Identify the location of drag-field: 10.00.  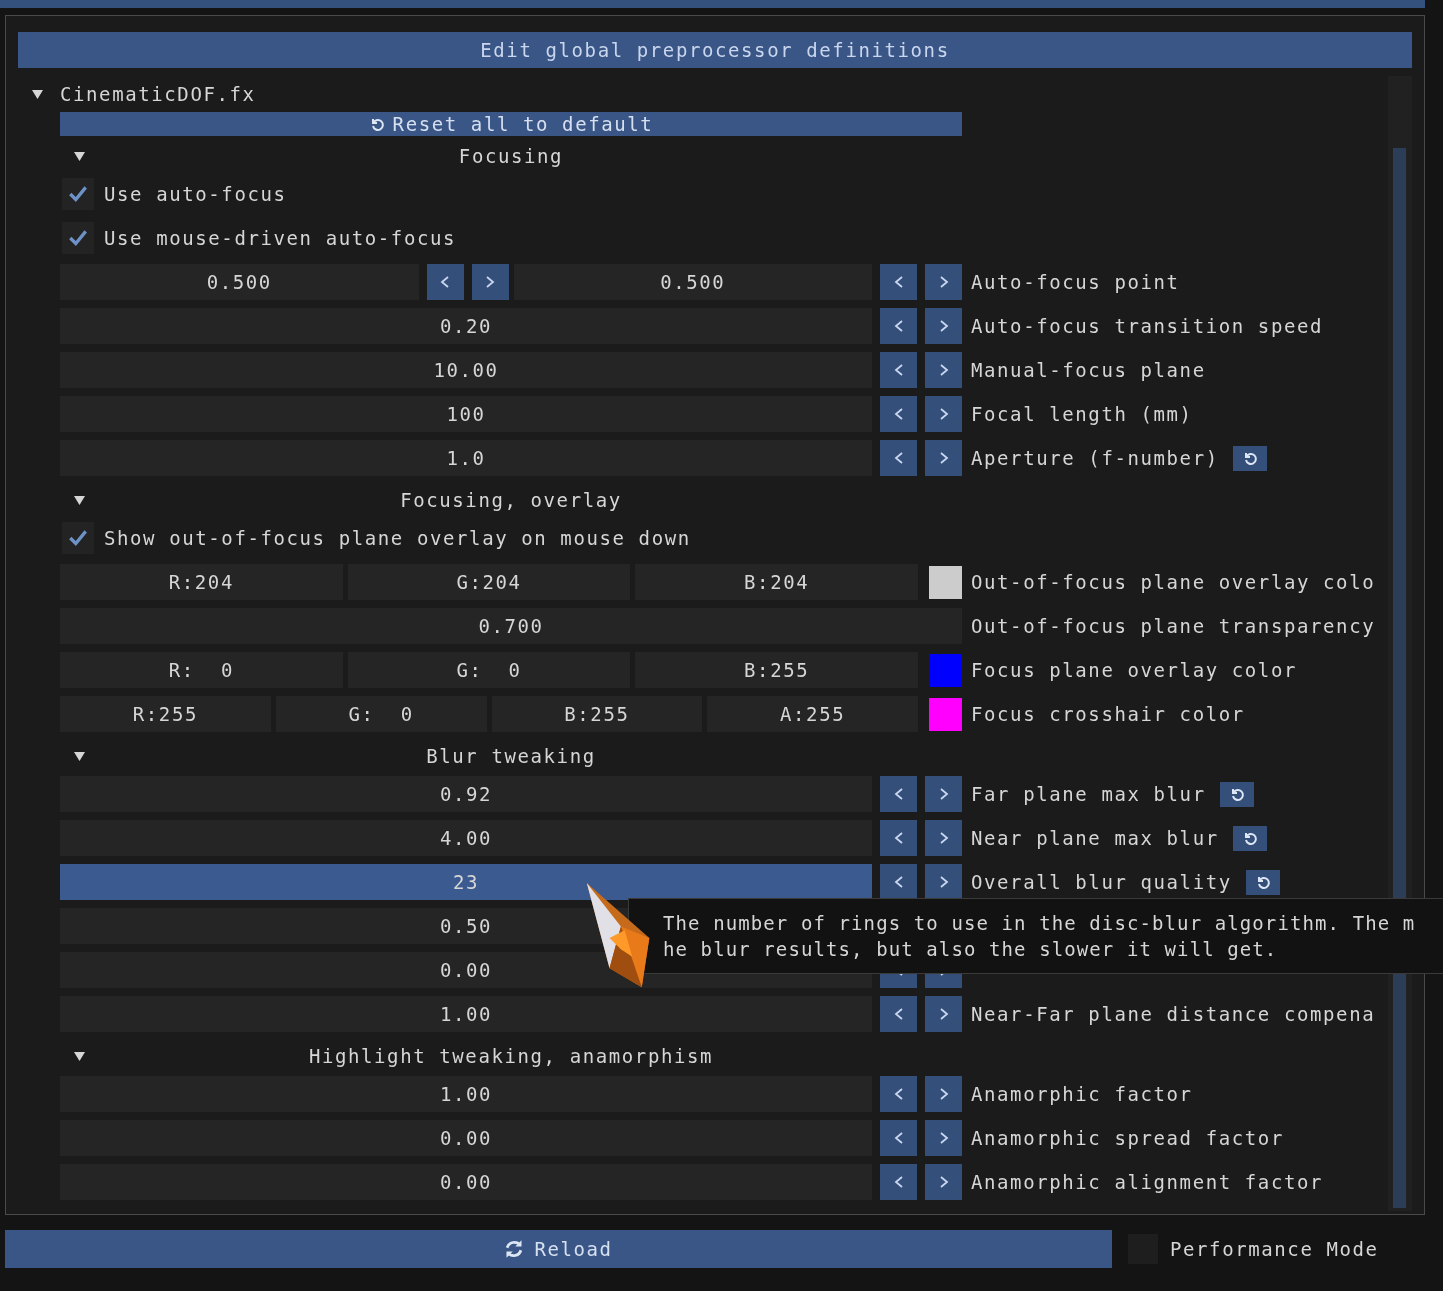
(466, 370).